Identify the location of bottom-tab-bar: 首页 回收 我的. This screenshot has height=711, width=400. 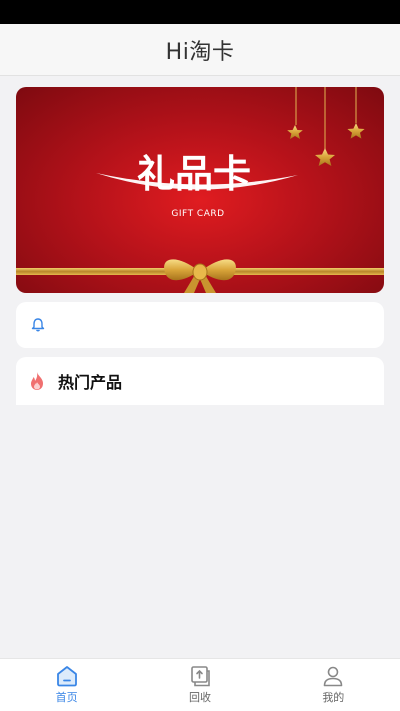
(200, 684).